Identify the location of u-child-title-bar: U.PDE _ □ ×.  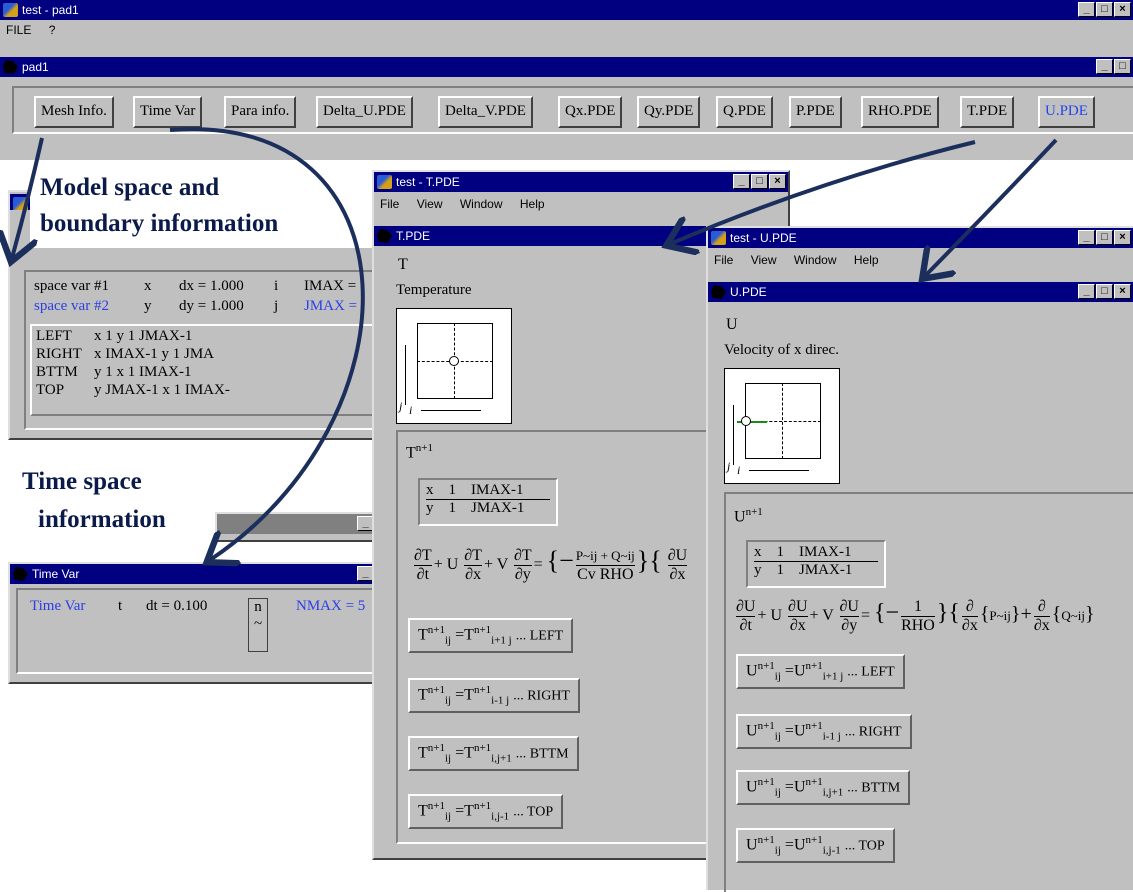
(920, 292).